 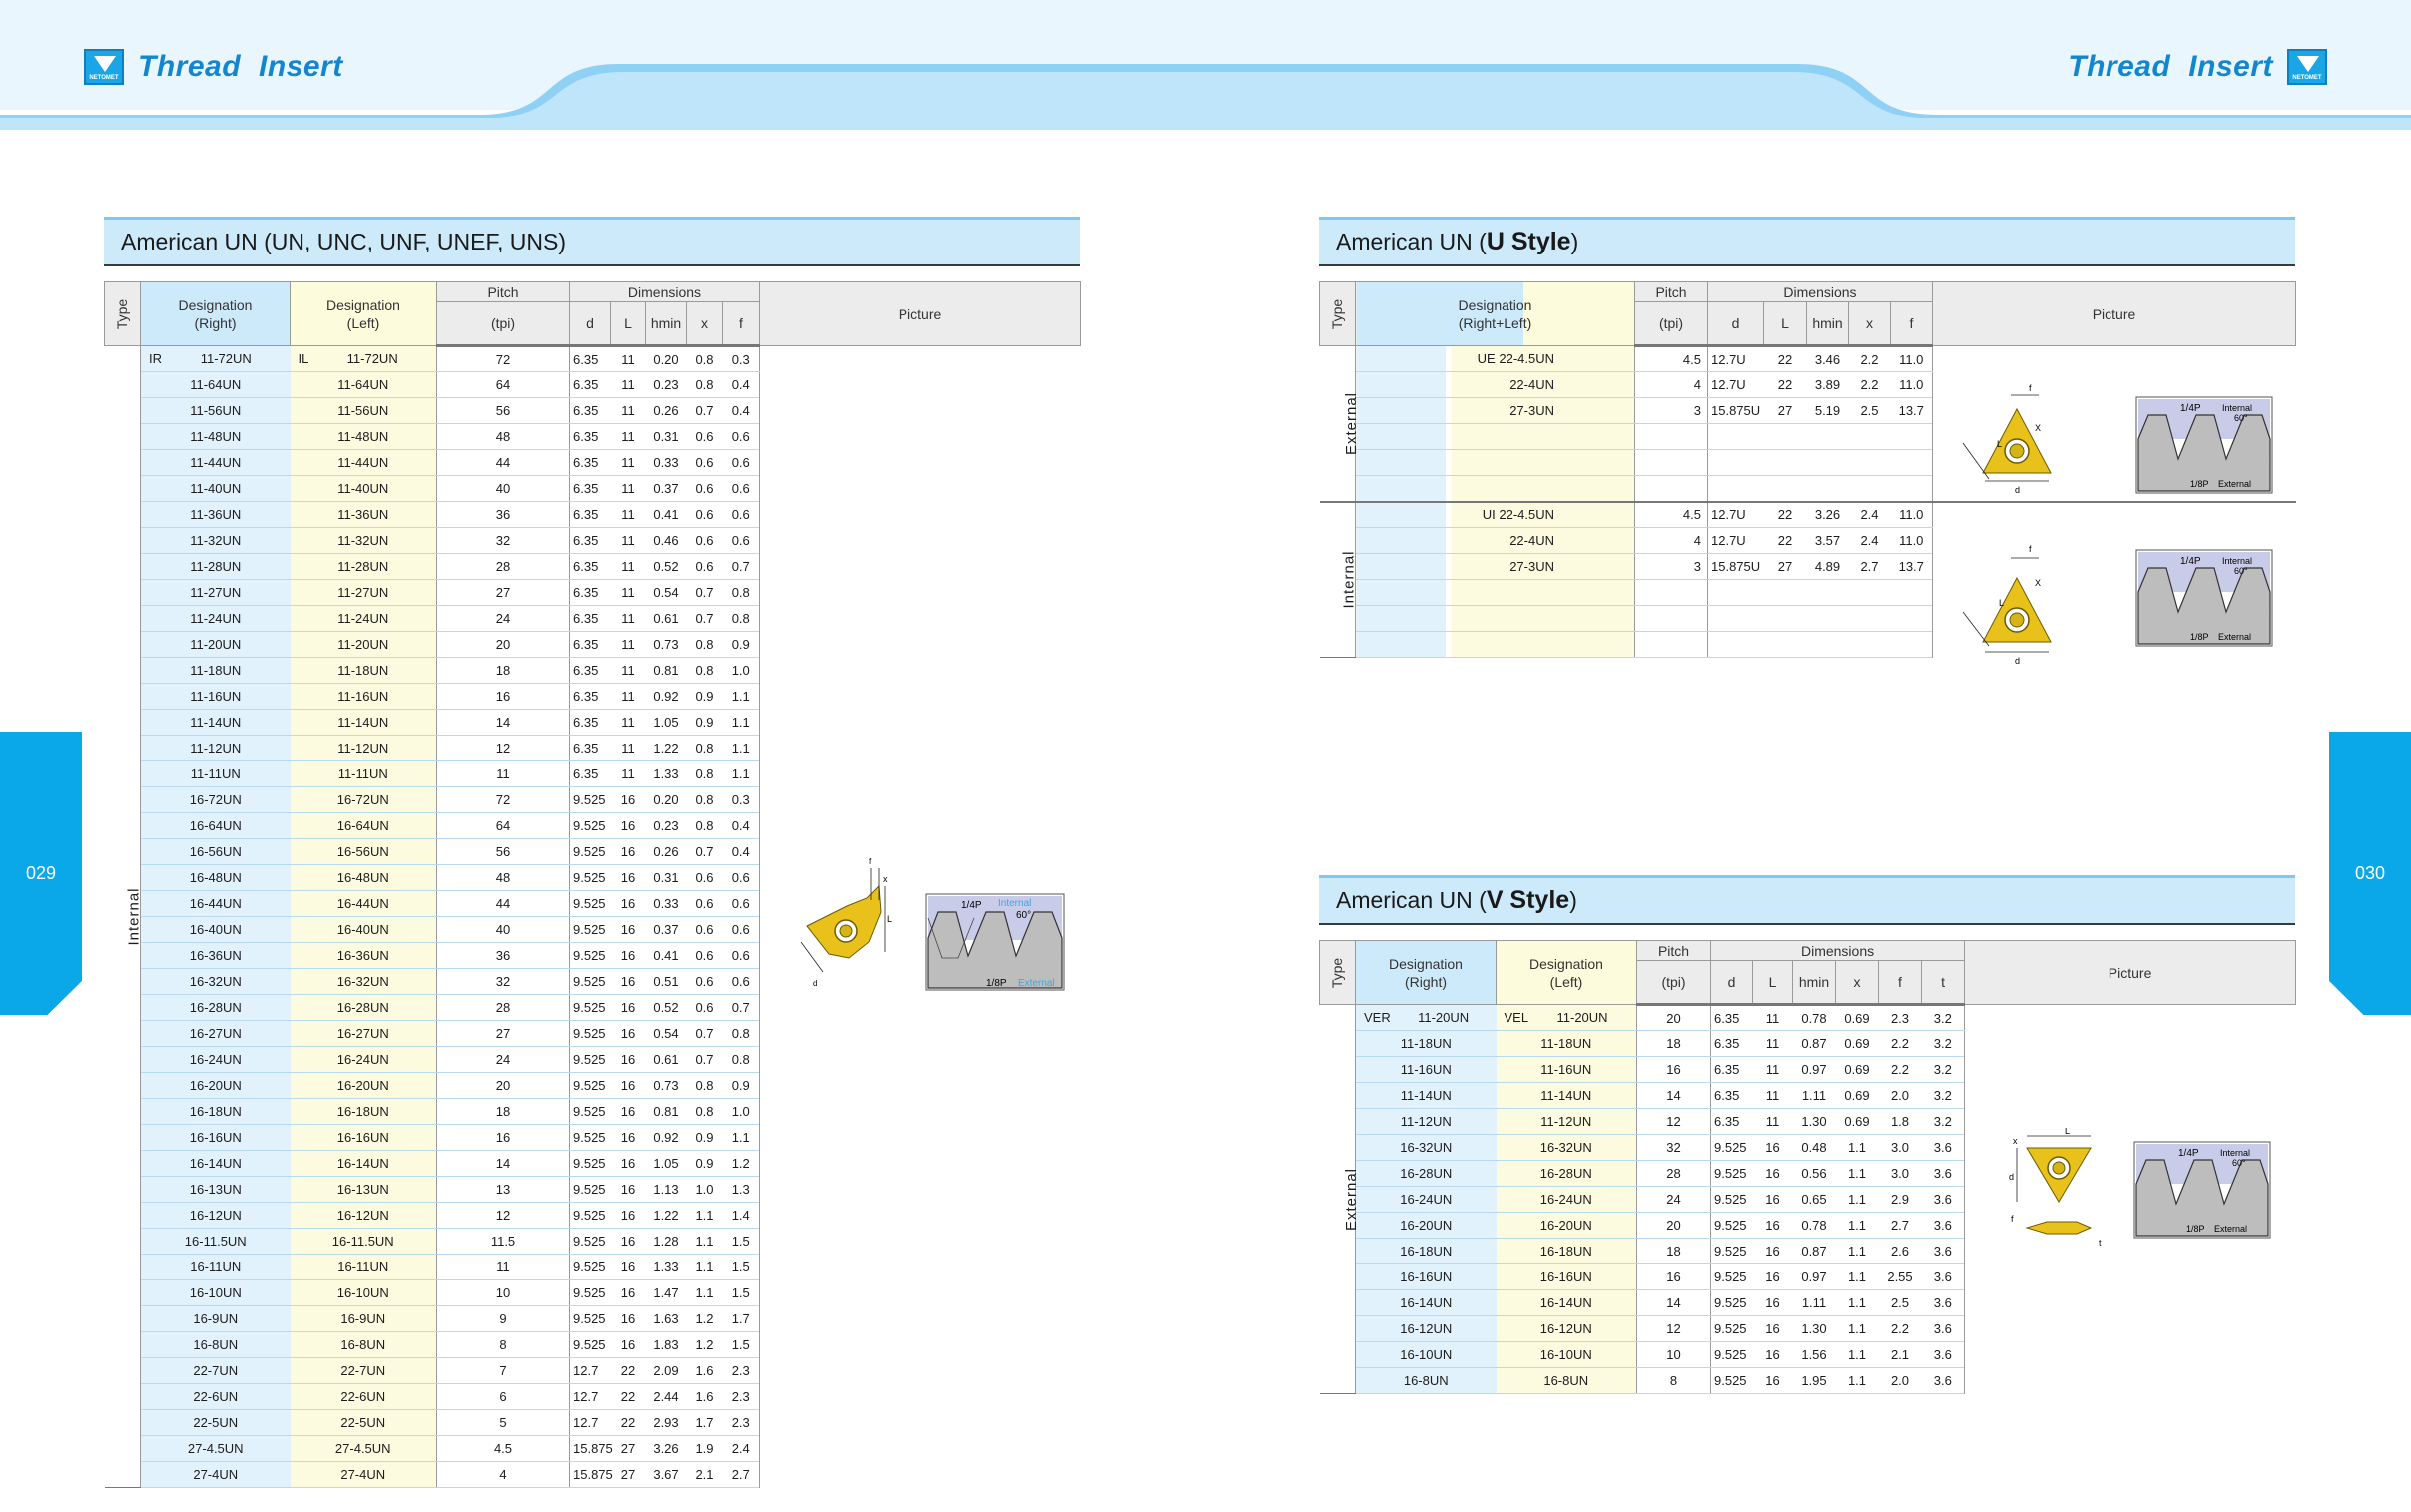 What do you see at coordinates (363, 1448) in the screenshot?
I see `designation-left-cell: 27-4.5UN` at bounding box center [363, 1448].